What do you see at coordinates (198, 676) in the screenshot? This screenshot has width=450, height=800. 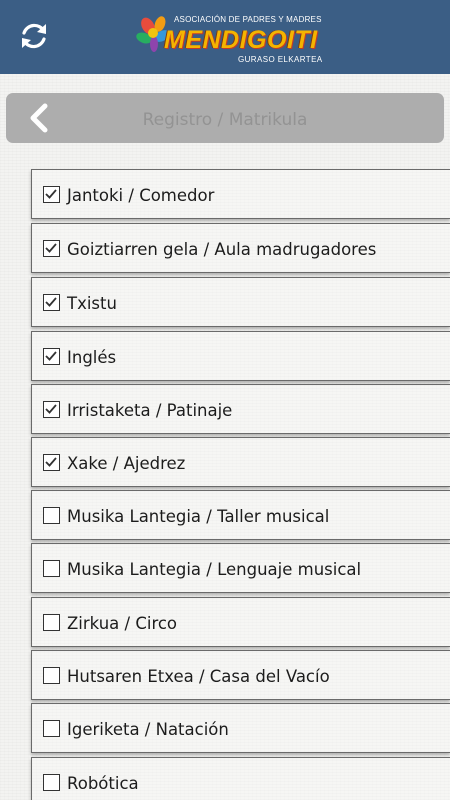 I see `activity-label: Hutsaren Etxea / Casa del Vacío` at bounding box center [198, 676].